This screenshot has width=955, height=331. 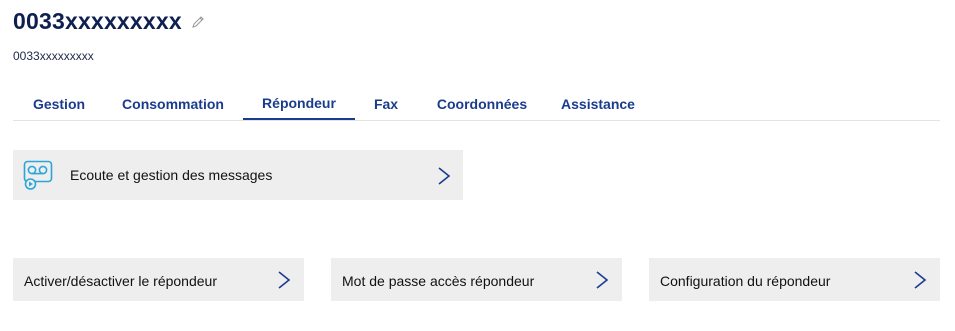 I want to click on activate-voicemail-card: Activer/désactiver le répondeur, so click(x=158, y=279).